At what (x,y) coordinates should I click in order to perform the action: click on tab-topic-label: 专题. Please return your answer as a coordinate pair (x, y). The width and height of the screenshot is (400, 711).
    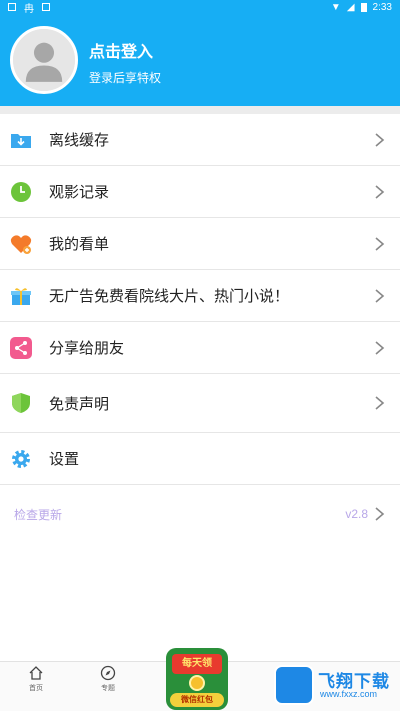
    Looking at the image, I should click on (108, 688).